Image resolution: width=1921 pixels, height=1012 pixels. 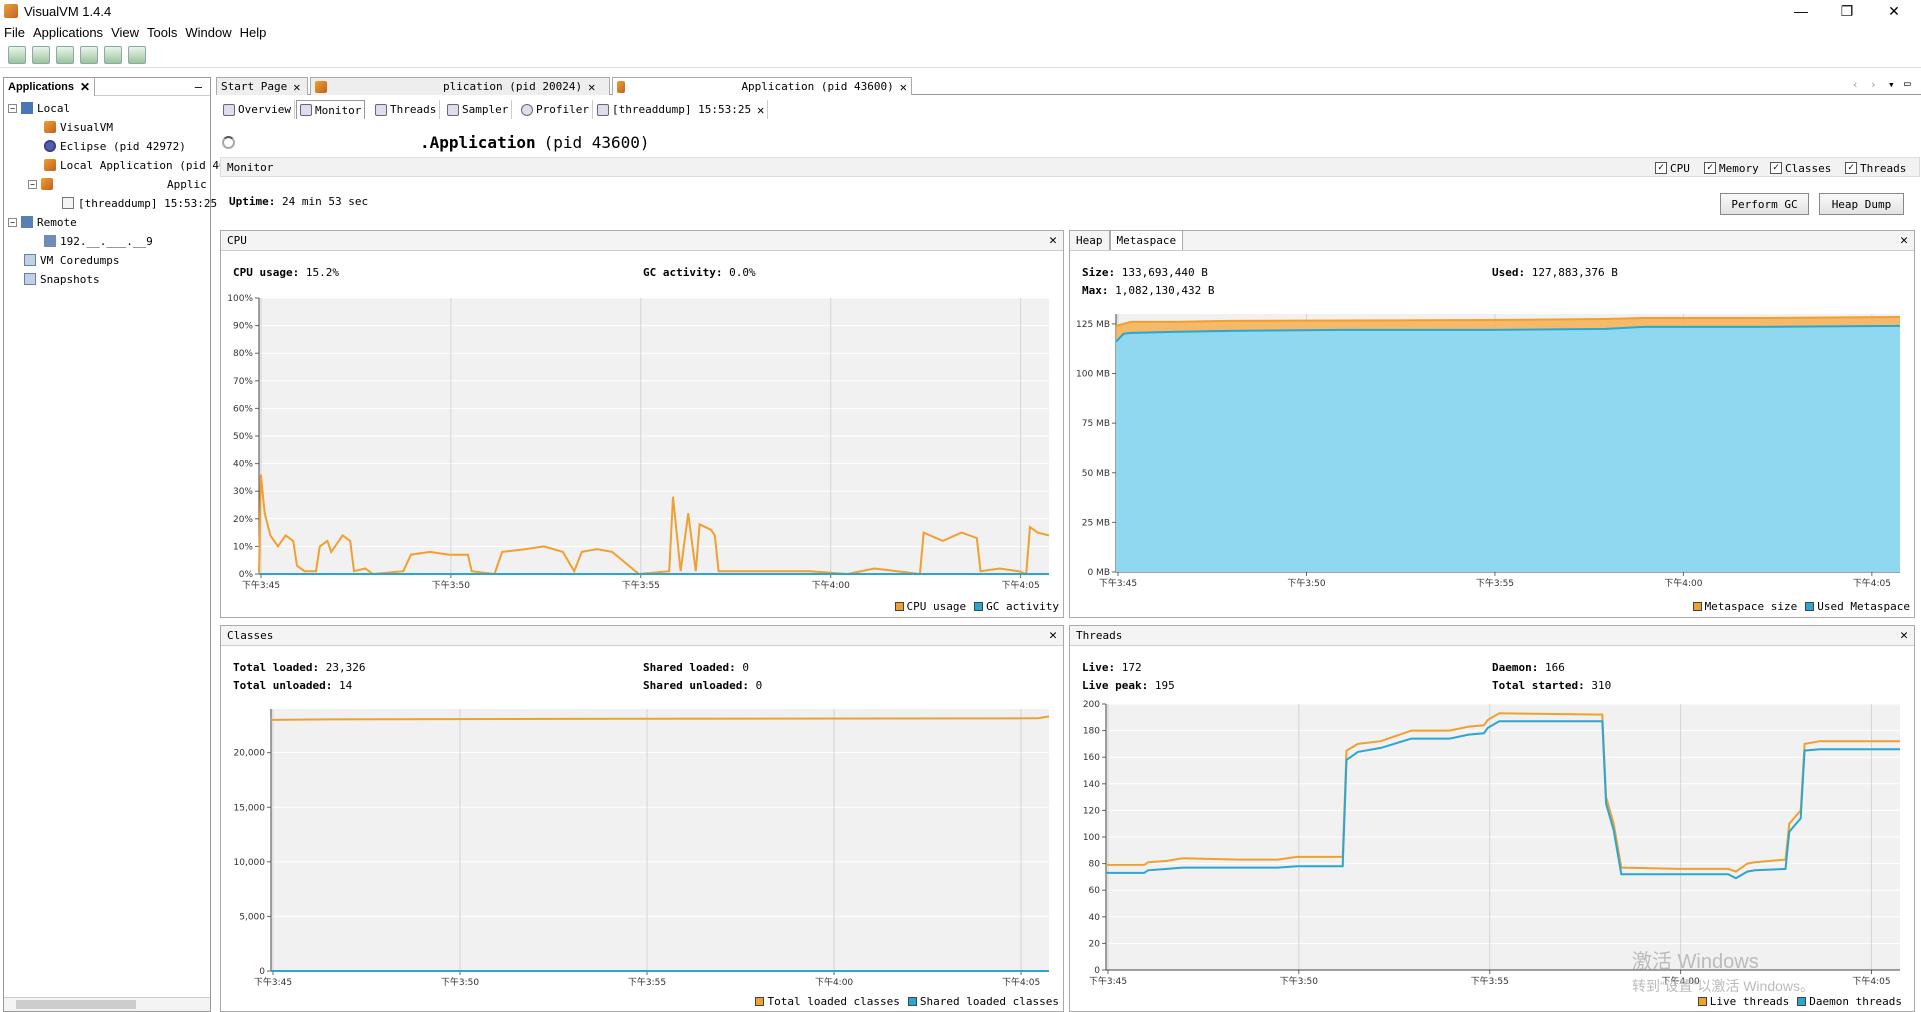 I want to click on tree-node-snapshots: Snapshots, so click(x=62, y=279).